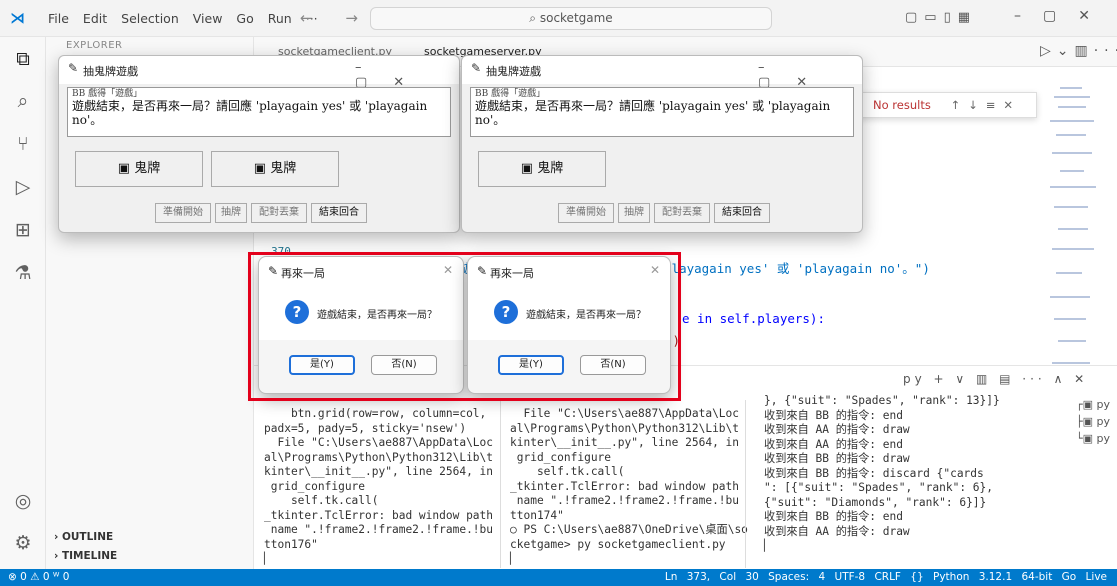 Image resolution: width=1117 pixels, height=586 pixels. What do you see at coordinates (23, 230) in the screenshot?
I see `extensions-icon: ⊞` at bounding box center [23, 230].